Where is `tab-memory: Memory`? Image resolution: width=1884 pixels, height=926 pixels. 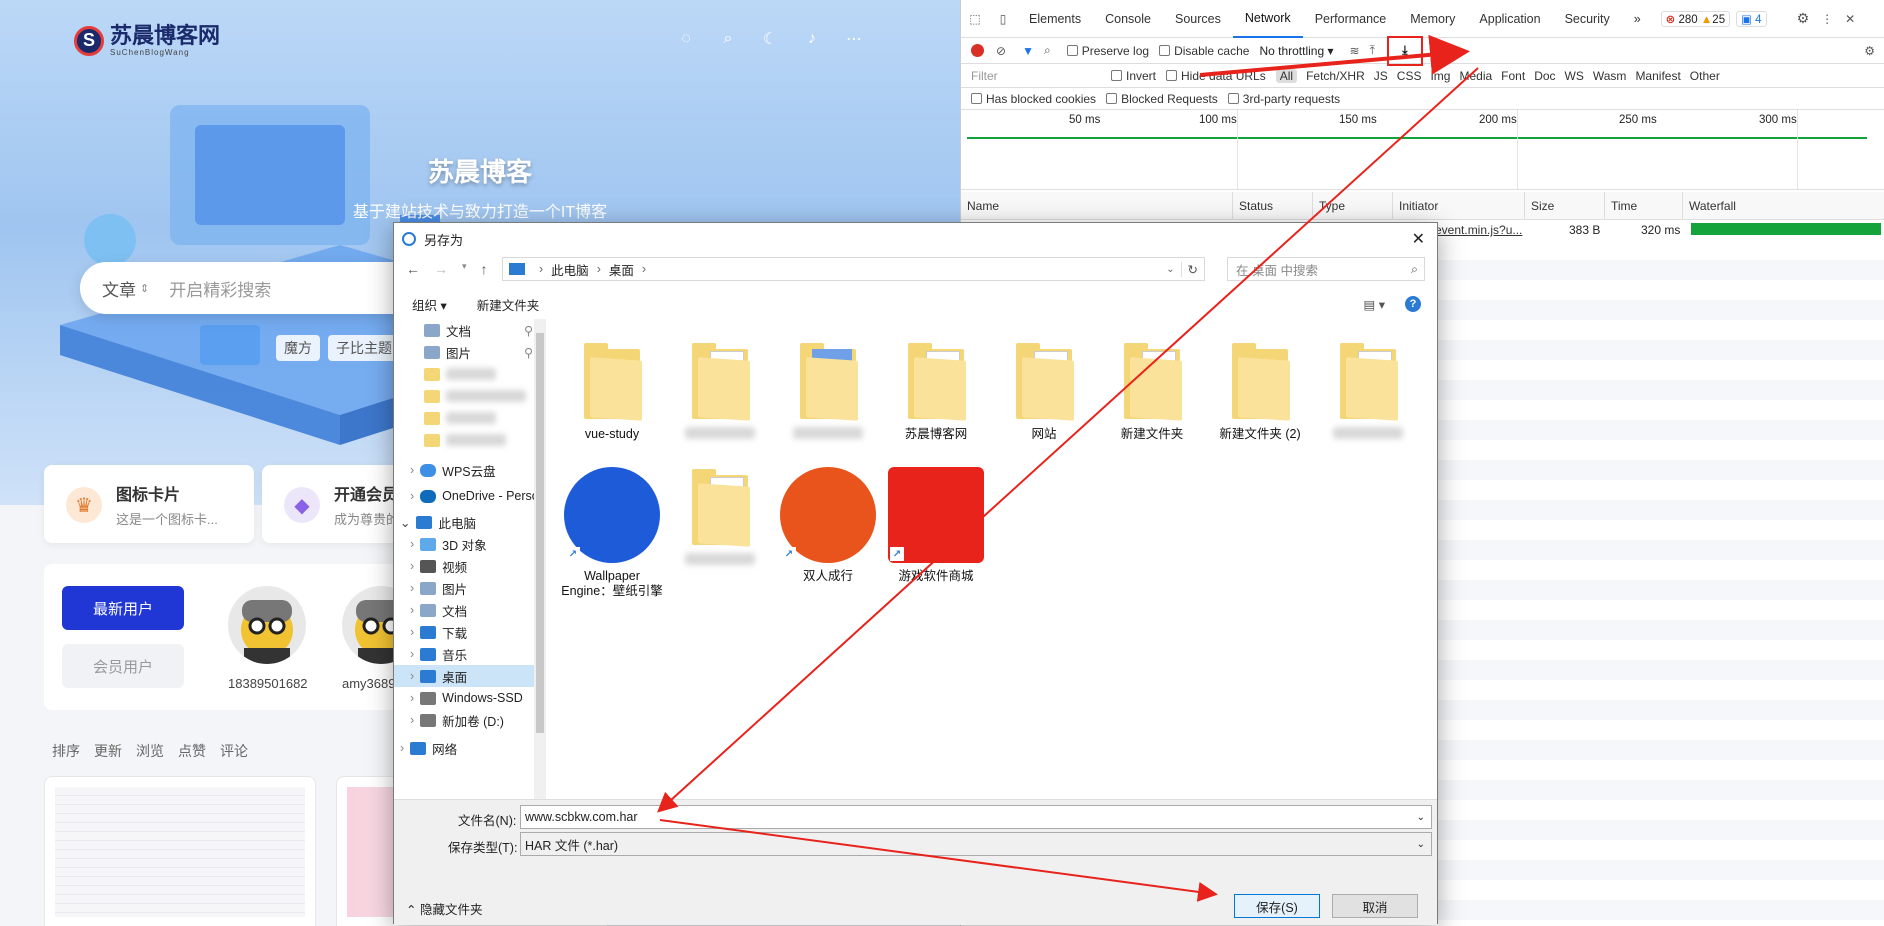 tab-memory: Memory is located at coordinates (1432, 19).